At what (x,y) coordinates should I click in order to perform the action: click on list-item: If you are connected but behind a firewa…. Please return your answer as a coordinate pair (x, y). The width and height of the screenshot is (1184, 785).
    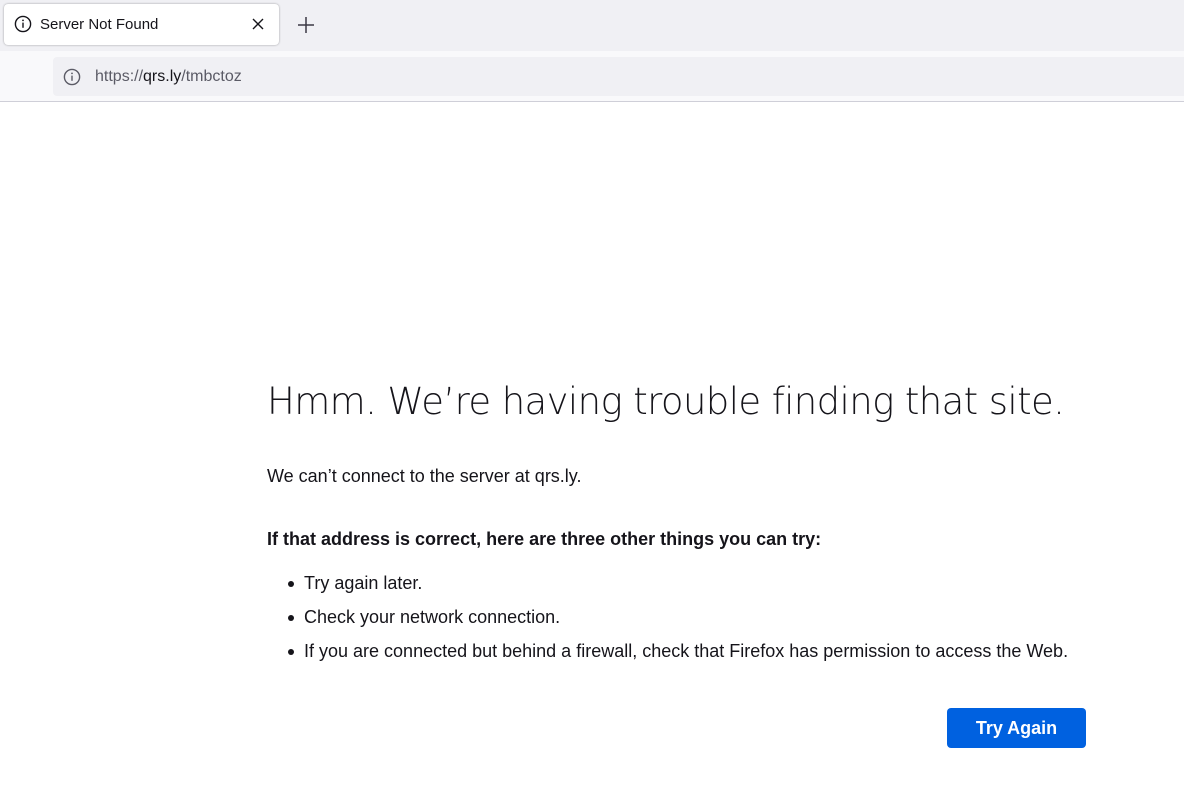
    Looking at the image, I should click on (677, 656).